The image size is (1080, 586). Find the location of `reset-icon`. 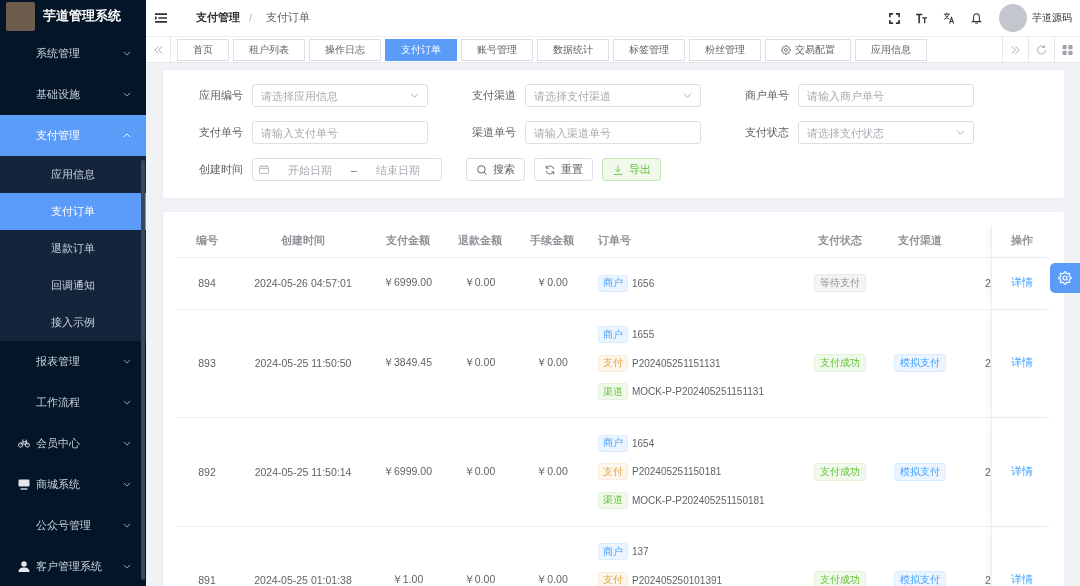

reset-icon is located at coordinates (549, 169).